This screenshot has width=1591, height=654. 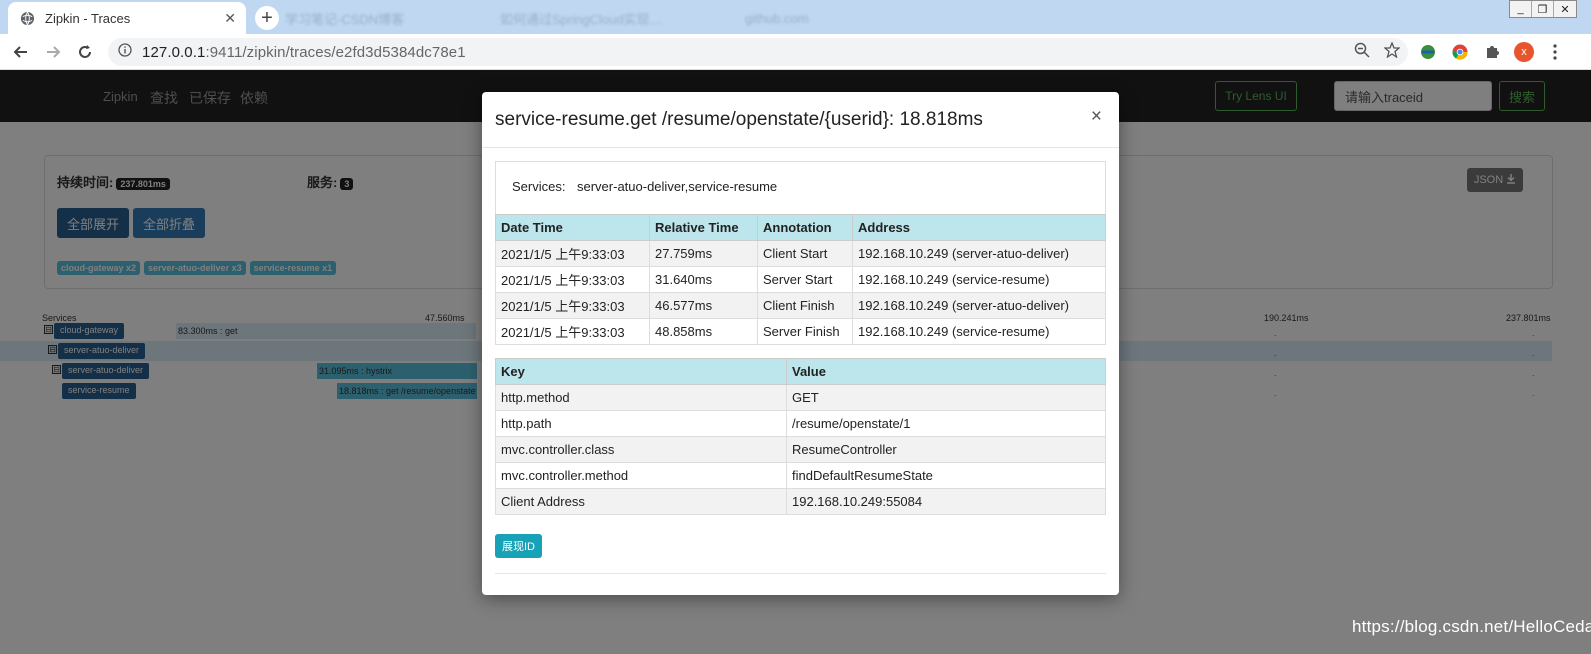 I want to click on window-controls: _ ❐ ✕, so click(x=1543, y=9).